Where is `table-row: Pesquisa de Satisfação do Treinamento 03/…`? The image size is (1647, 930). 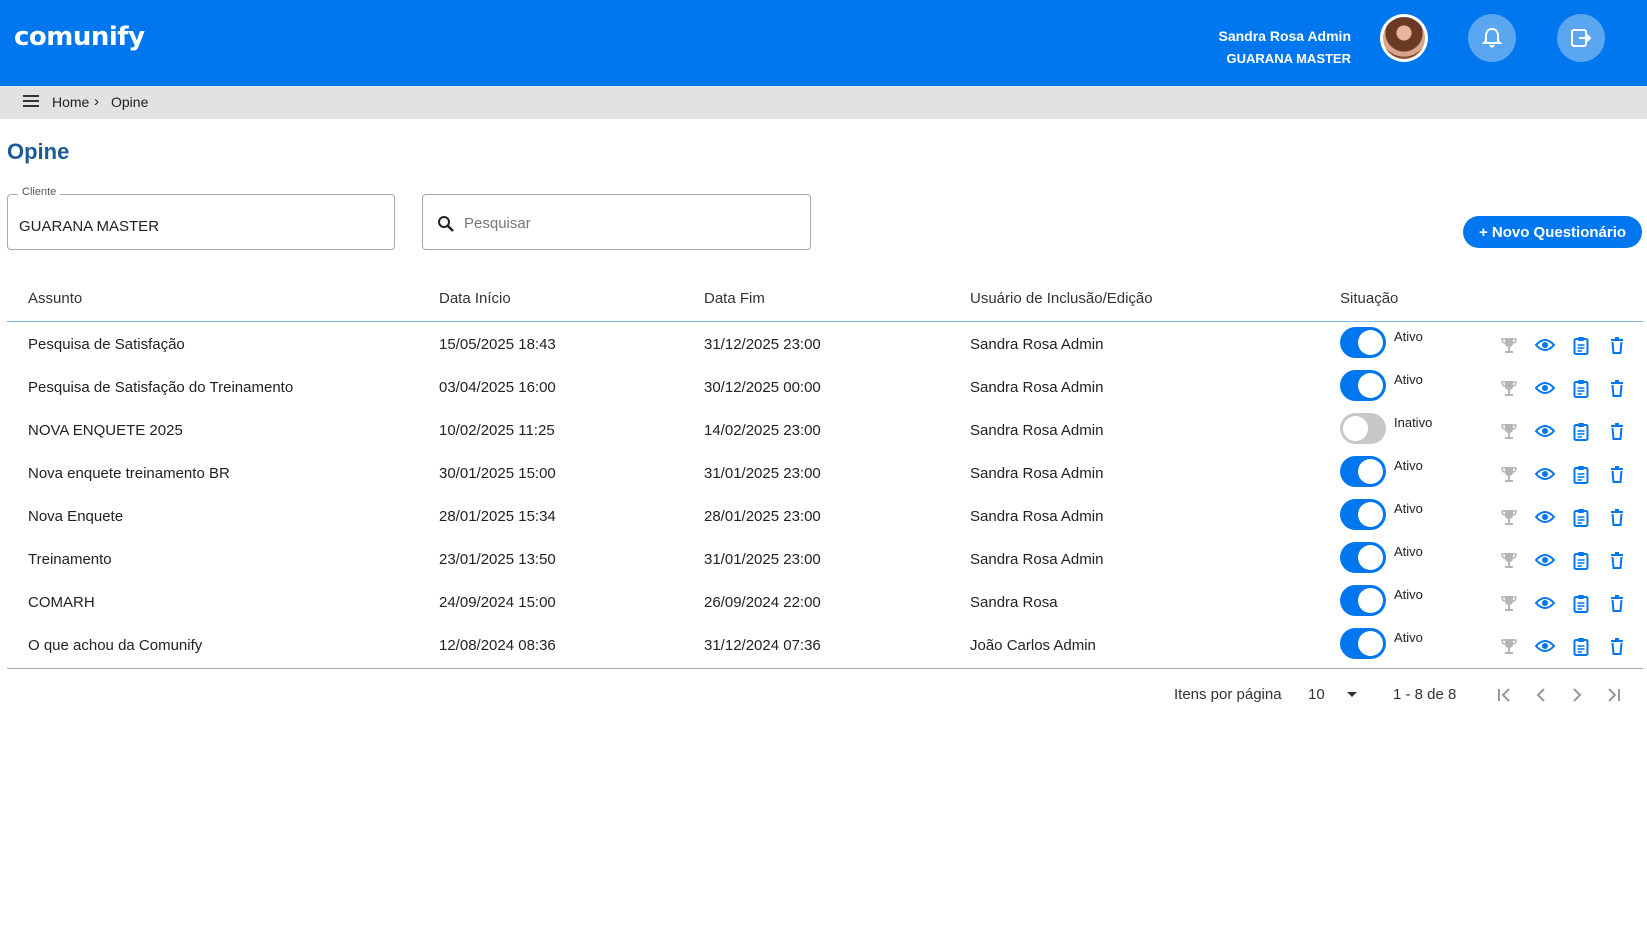
table-row: Pesquisa de Satisfação do Treinamento 03/… is located at coordinates (825, 386).